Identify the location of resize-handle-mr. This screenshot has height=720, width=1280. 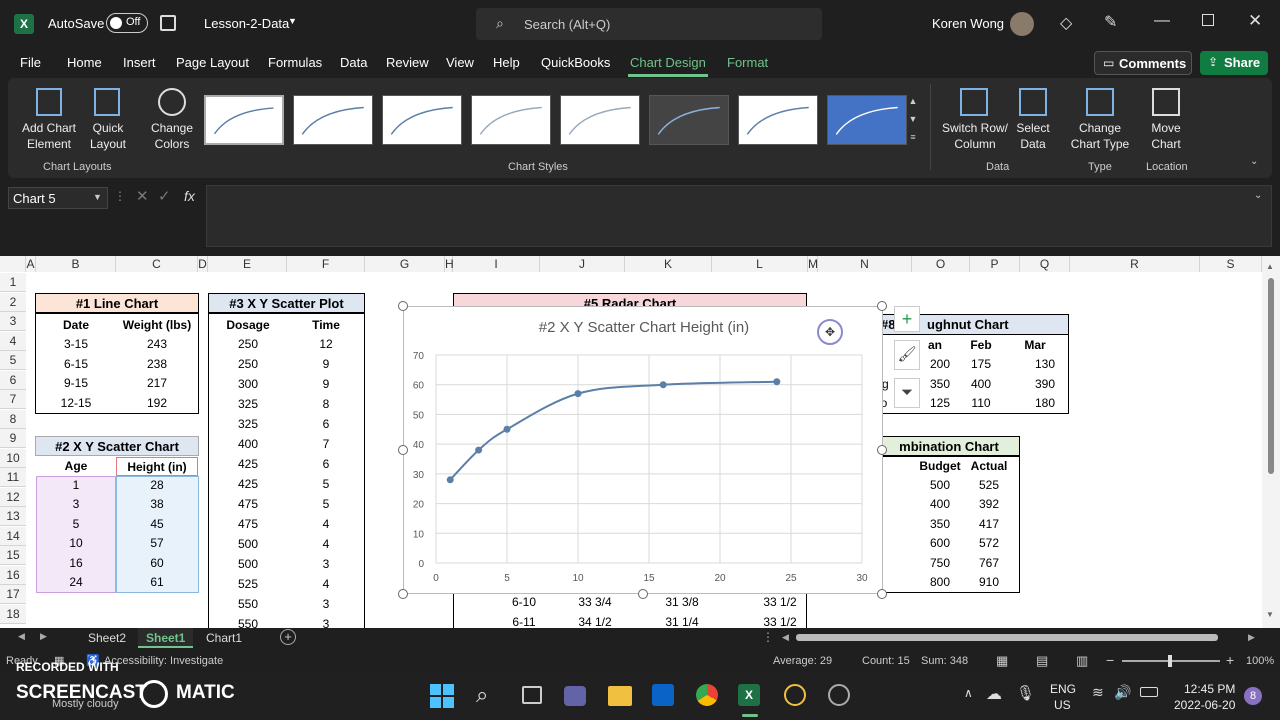
(882, 450).